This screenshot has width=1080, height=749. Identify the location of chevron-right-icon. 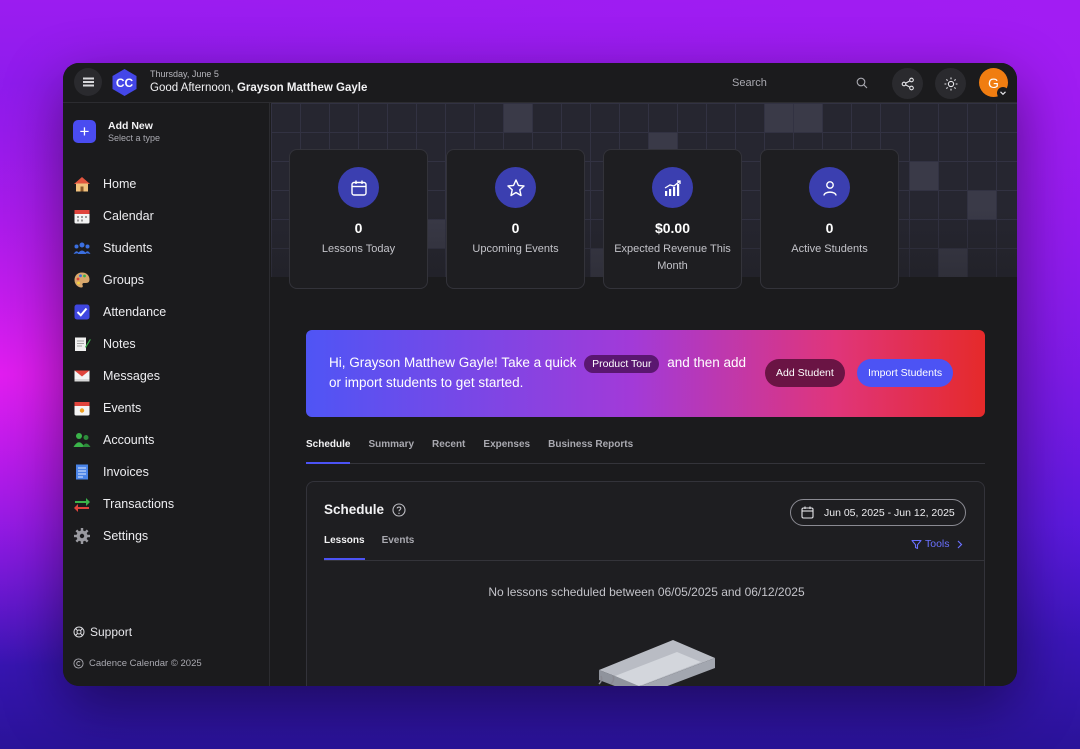
(959, 544).